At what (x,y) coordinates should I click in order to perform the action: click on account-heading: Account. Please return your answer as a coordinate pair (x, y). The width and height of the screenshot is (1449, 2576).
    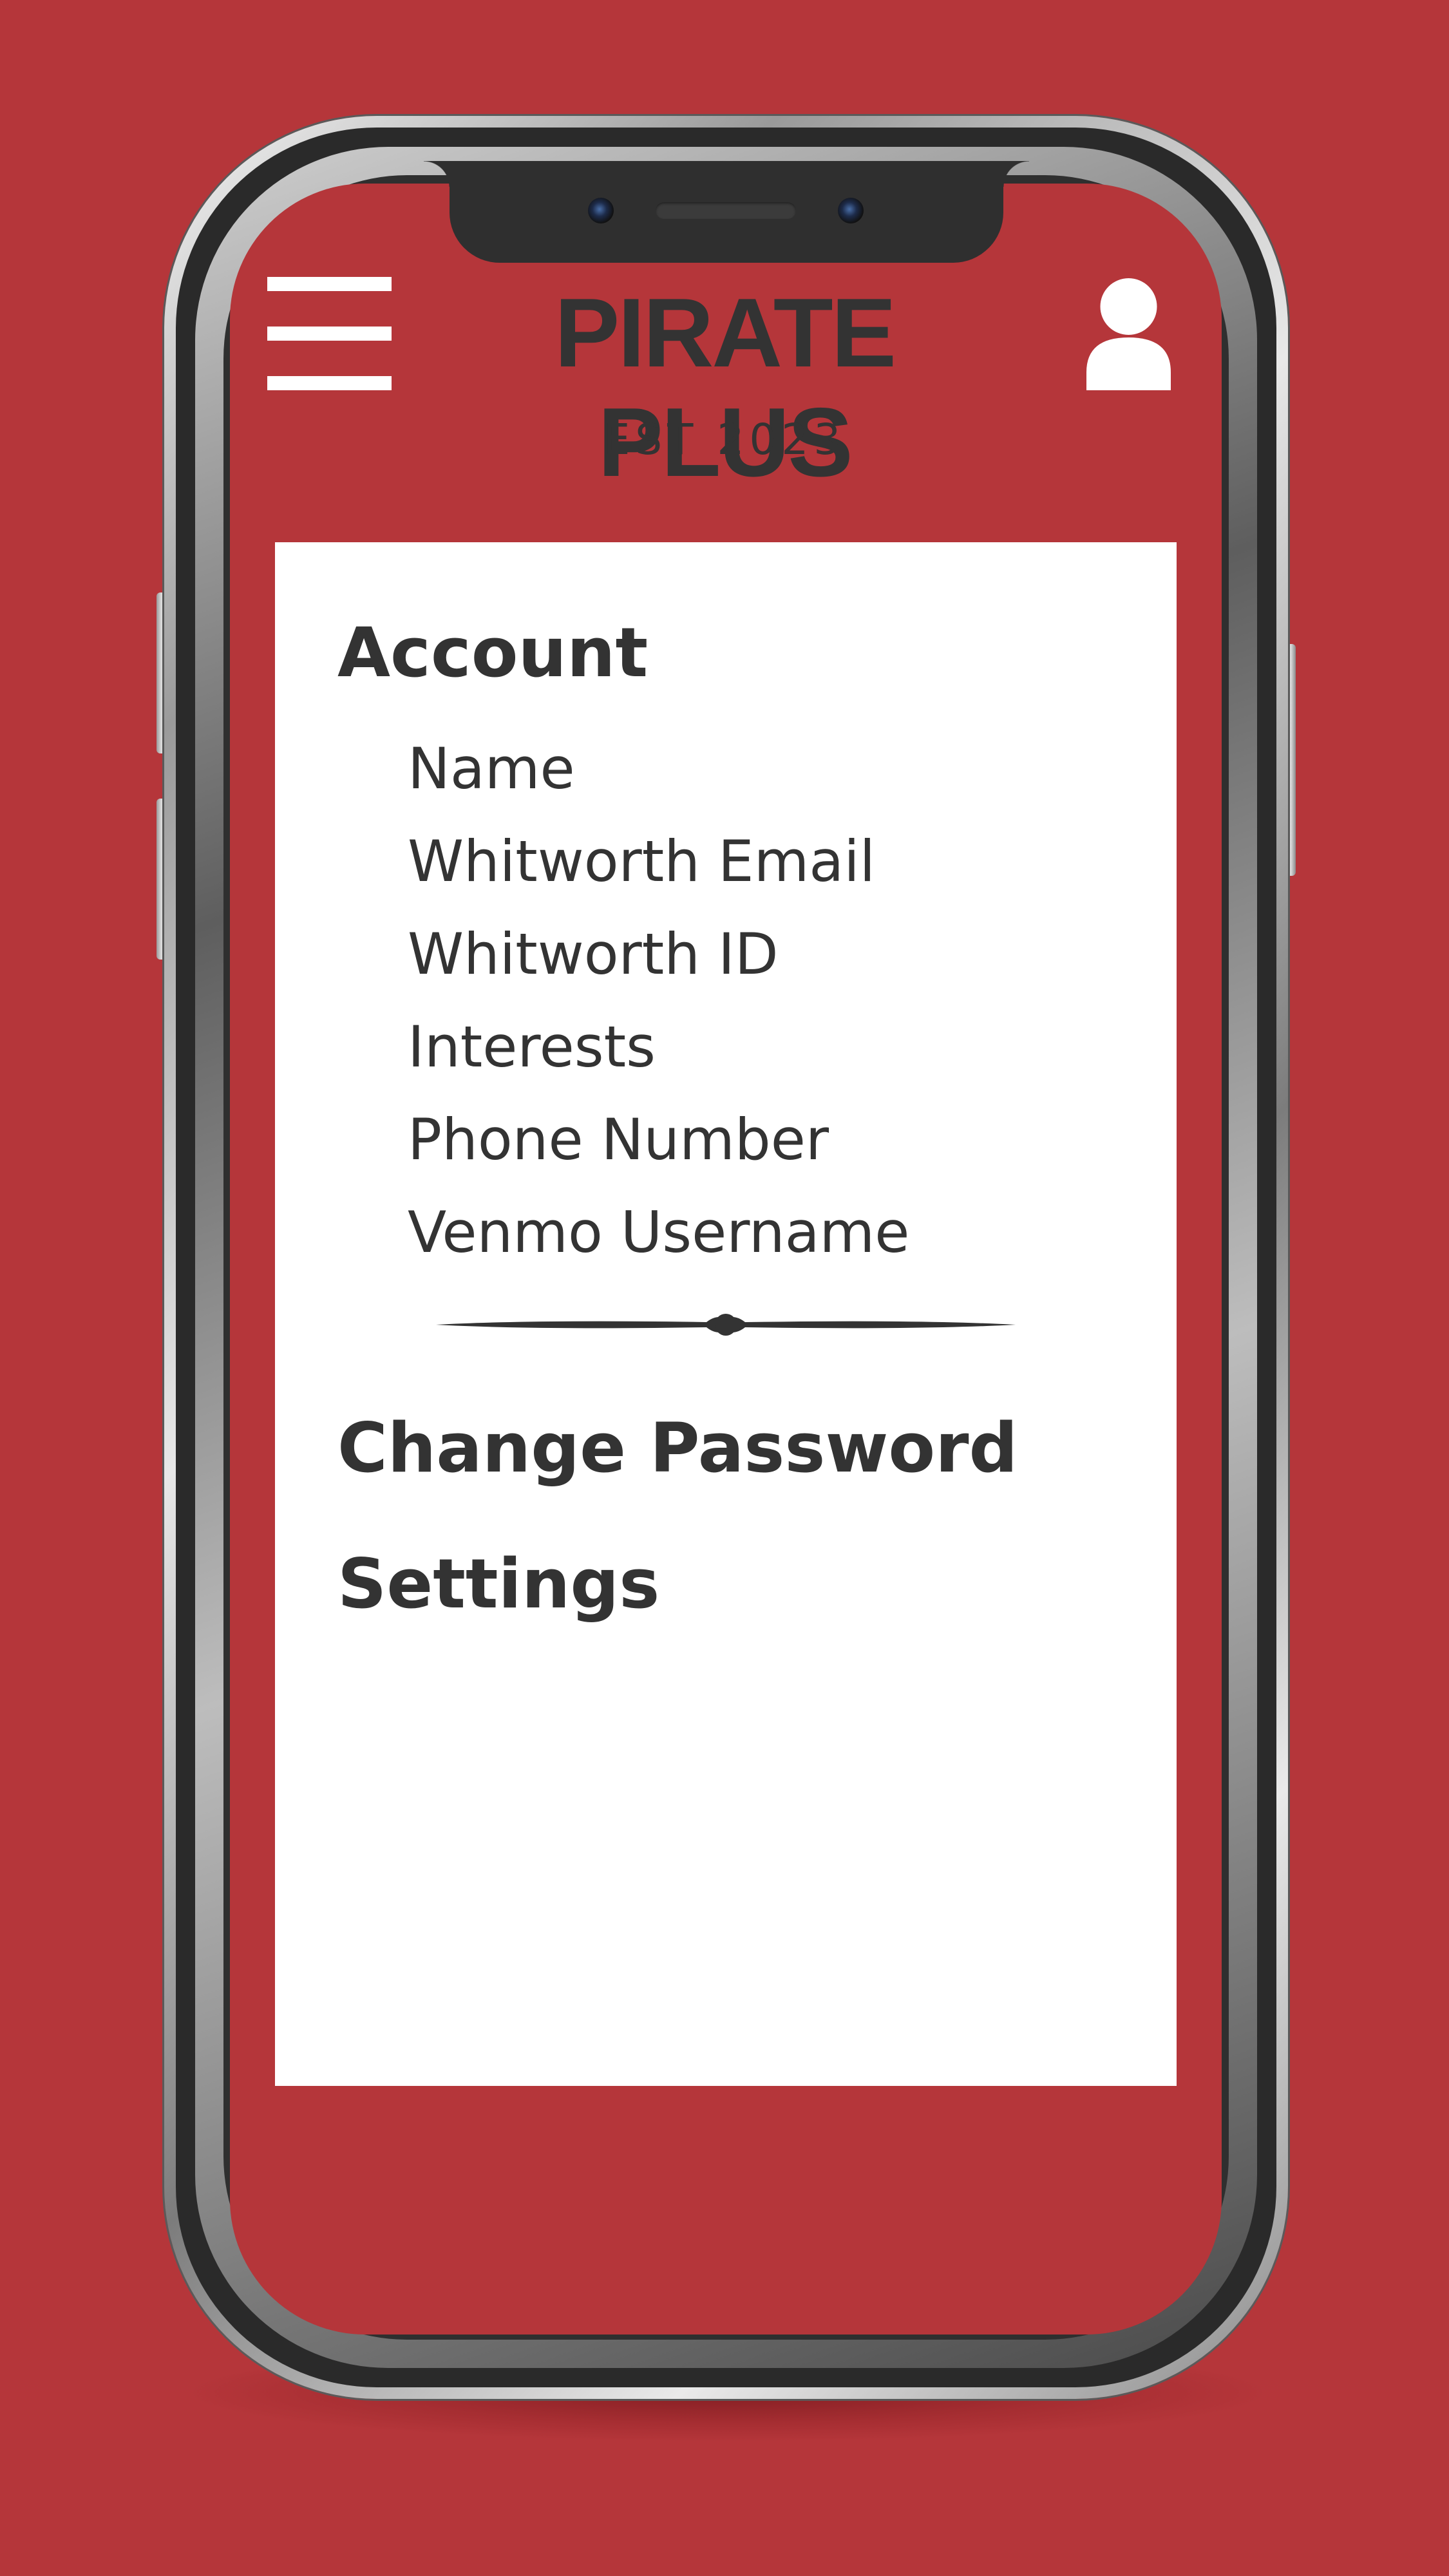
    Looking at the image, I should click on (493, 653).